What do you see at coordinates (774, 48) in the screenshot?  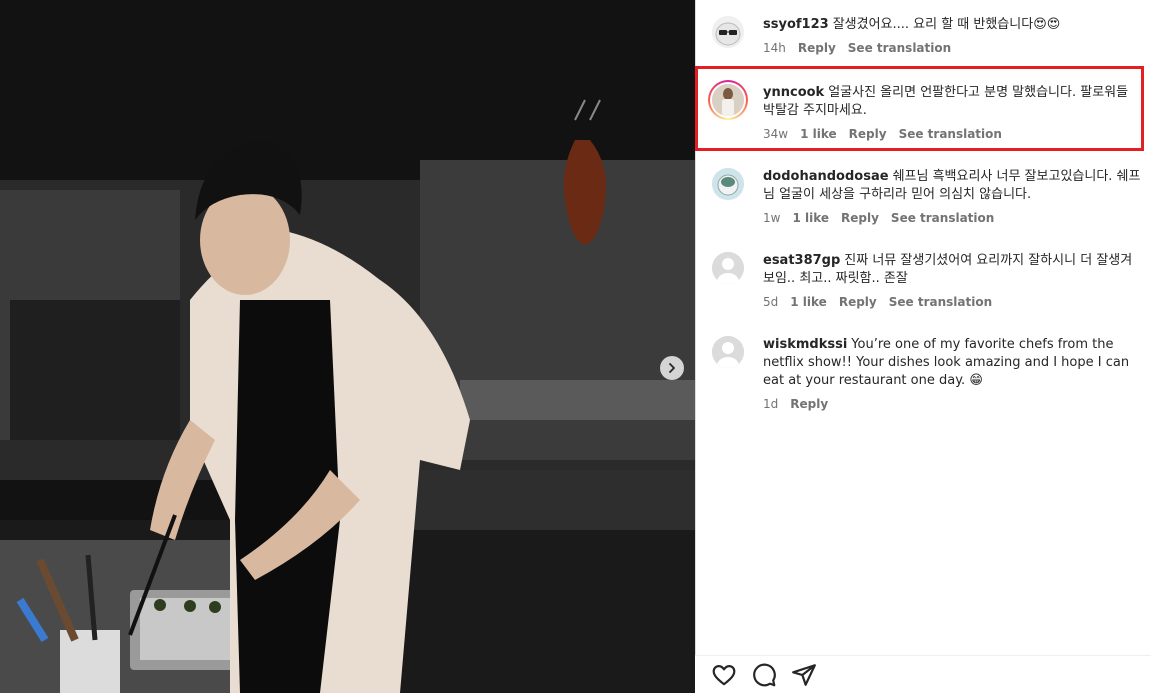 I see `comment-time: 14h` at bounding box center [774, 48].